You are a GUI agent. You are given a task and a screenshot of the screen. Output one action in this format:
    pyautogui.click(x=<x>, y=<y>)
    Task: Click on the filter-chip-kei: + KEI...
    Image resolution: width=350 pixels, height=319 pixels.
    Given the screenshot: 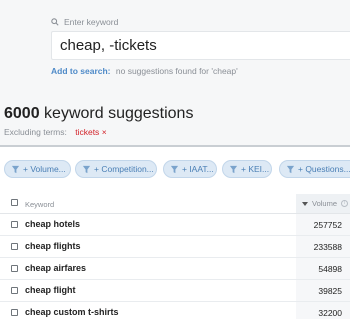 What is the action you would take?
    pyautogui.click(x=247, y=169)
    